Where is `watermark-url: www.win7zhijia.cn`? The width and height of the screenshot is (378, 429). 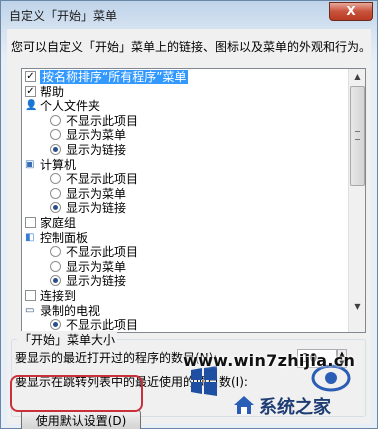 watermark-url: www.win7zhijia.cn is located at coordinates (269, 360).